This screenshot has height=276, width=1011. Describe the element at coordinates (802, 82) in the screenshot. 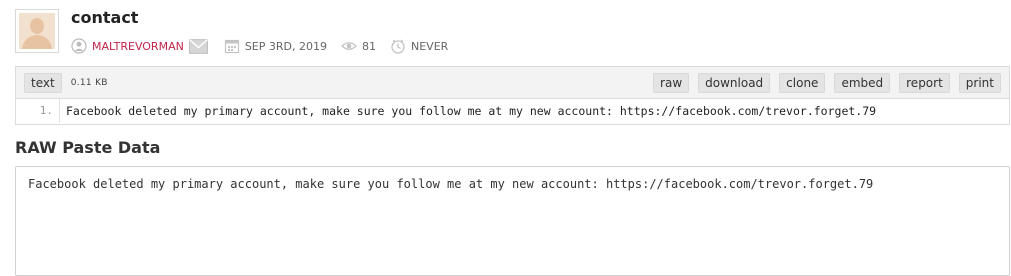

I see `clone-button: clone` at that location.